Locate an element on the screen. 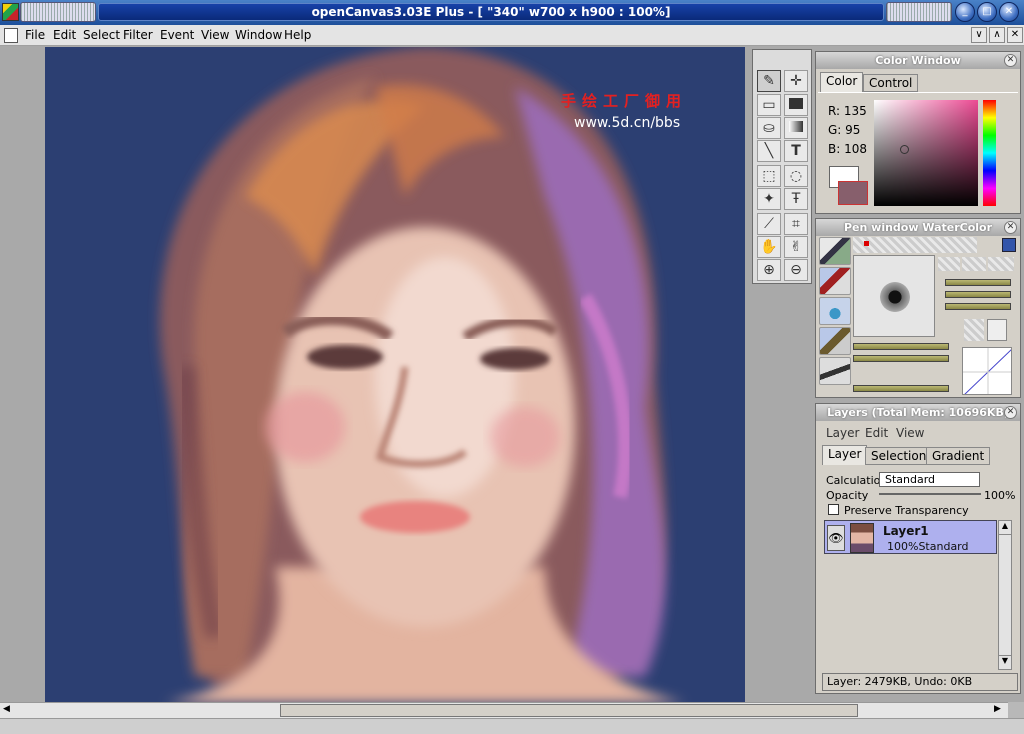  layers-menu-edit: Edit is located at coordinates (876, 433).